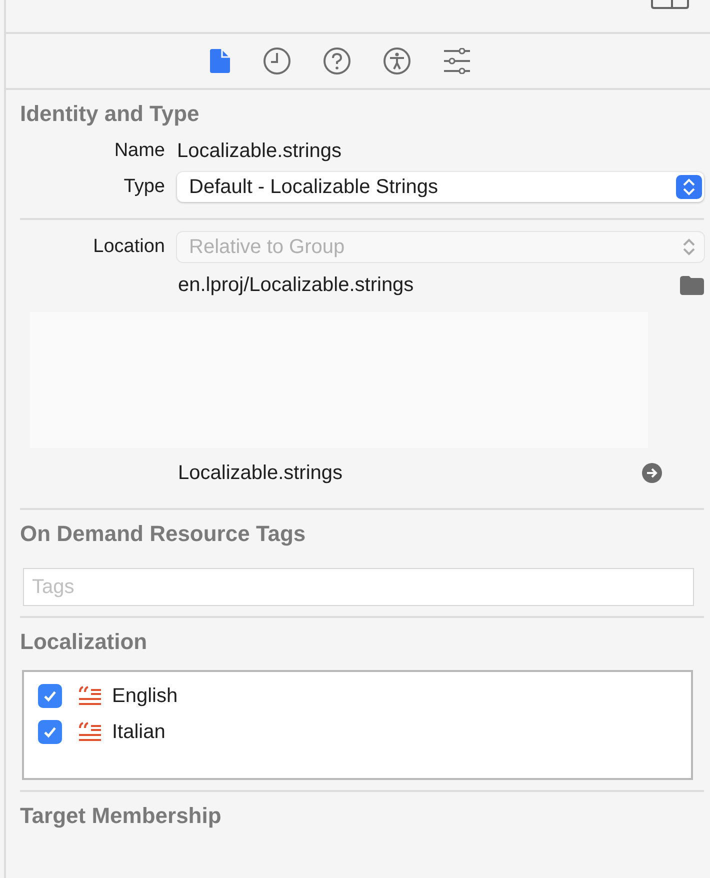  Describe the element at coordinates (689, 187) in the screenshot. I see `chevron-icon` at that location.